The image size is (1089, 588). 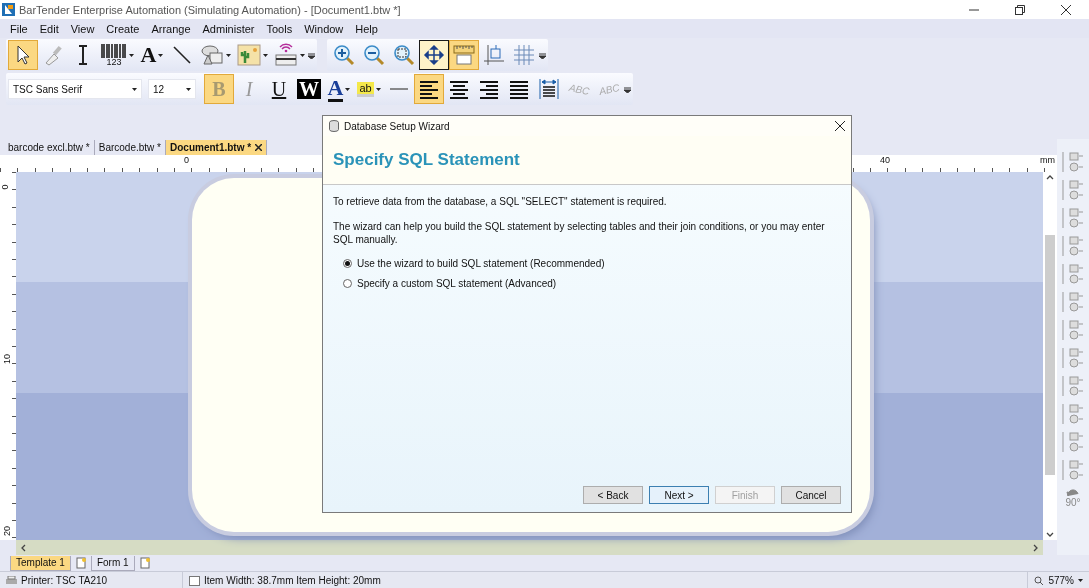 I want to click on ruler-unit: mm, so click(x=1047, y=160).